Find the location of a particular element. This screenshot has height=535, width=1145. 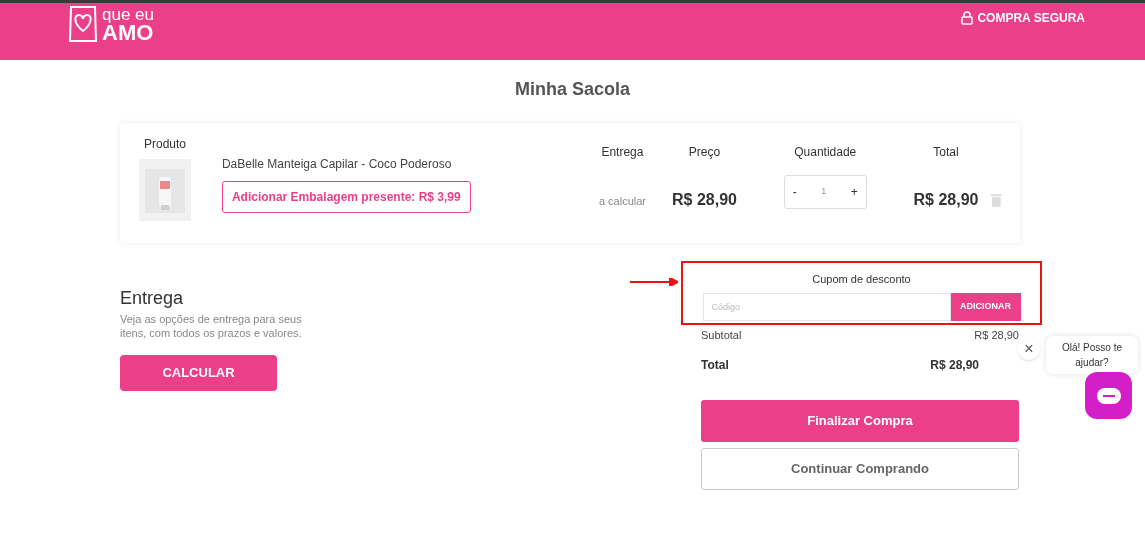

continue-shopping-button: Continuar Comprando is located at coordinates (860, 468).